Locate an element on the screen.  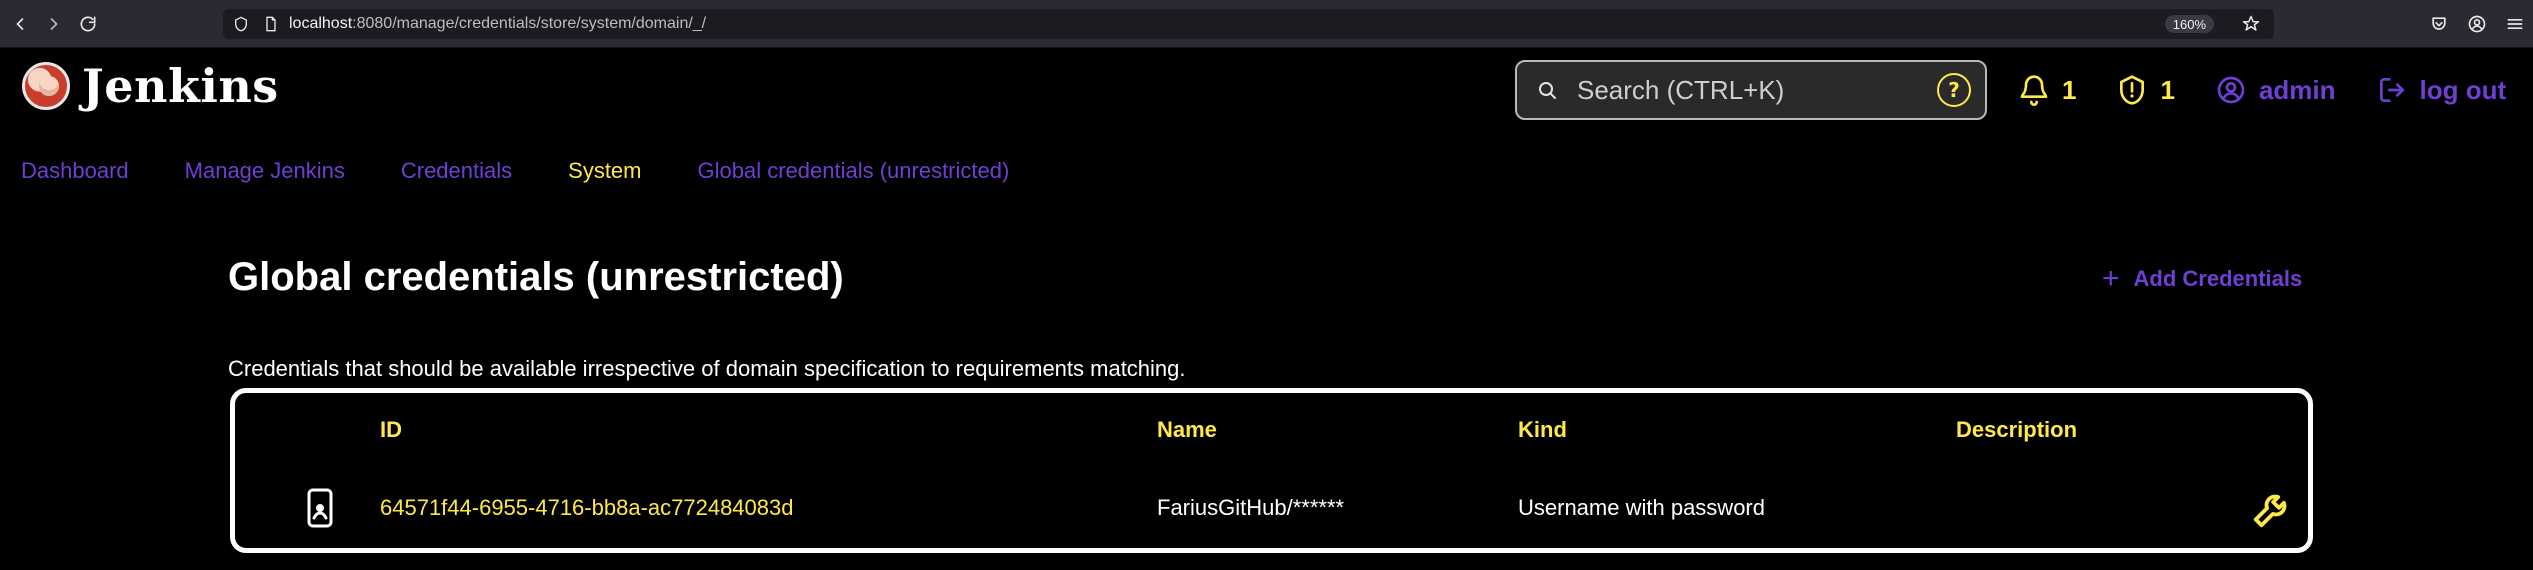
header-actions: 1 1 admin log out is located at coordinates (2262, 90).